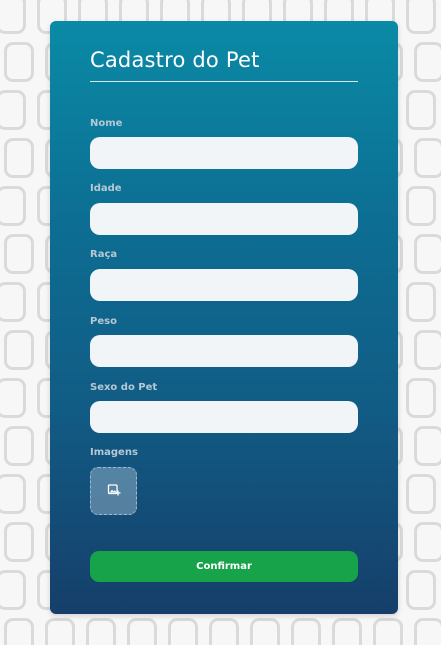 This screenshot has height=645, width=441. What do you see at coordinates (224, 566) in the screenshot?
I see `confirm-button: Confirmar` at bounding box center [224, 566].